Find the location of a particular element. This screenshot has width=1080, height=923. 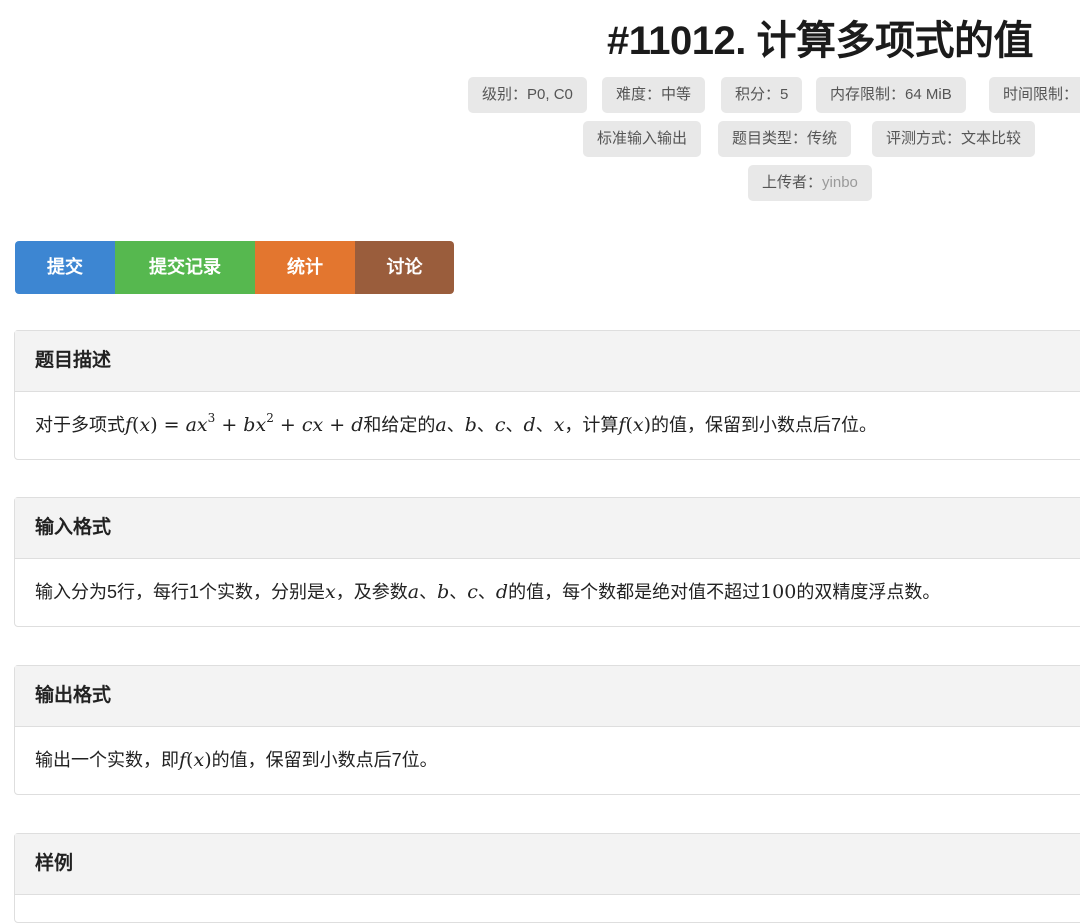

io-text: 标准输入输出 is located at coordinates (642, 138).